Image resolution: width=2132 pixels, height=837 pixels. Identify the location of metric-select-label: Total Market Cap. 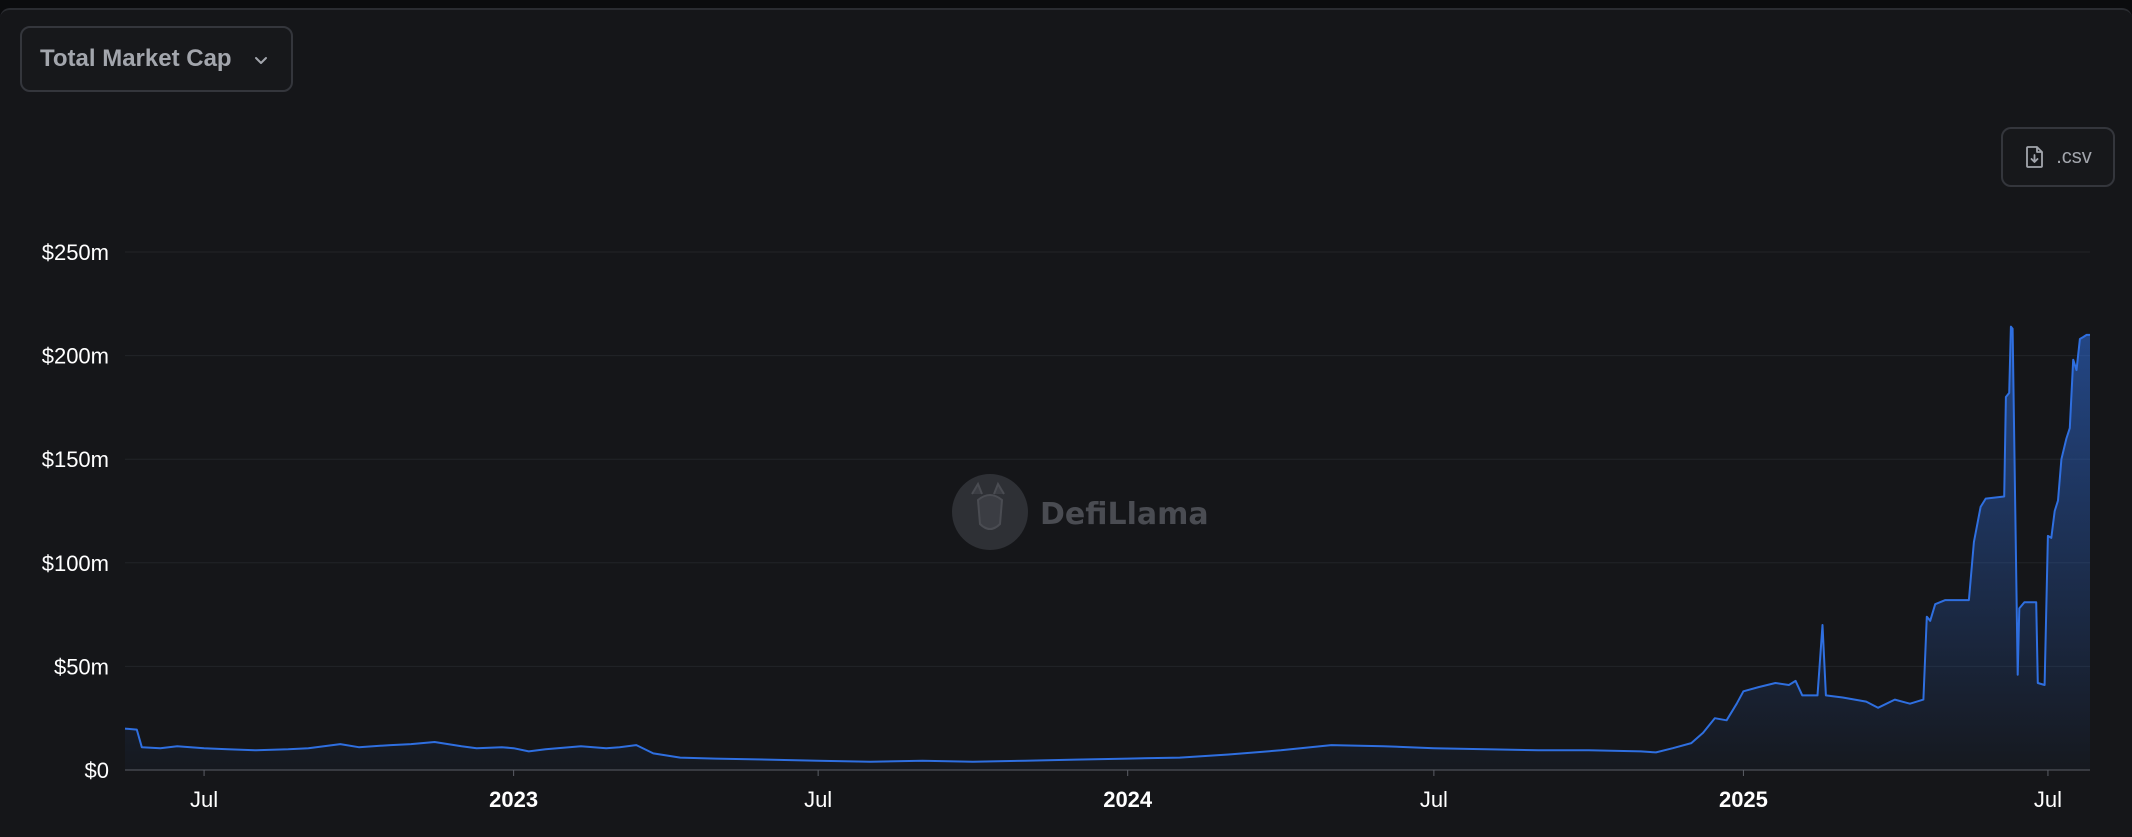
(136, 58).